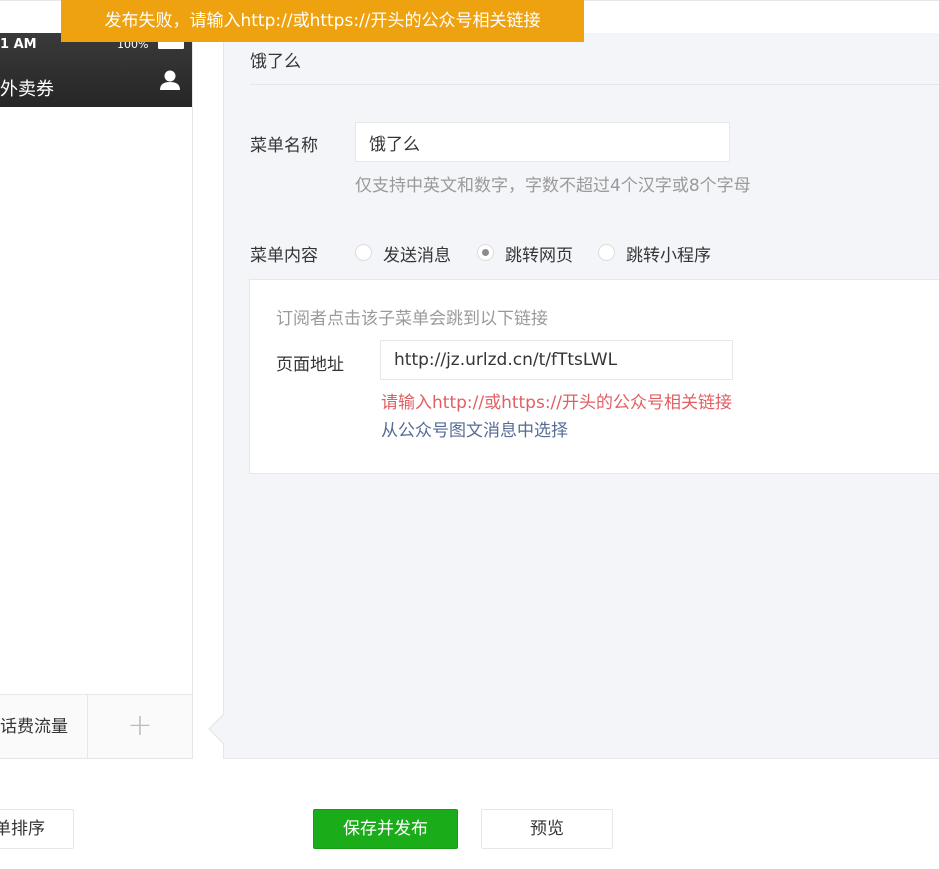 This screenshot has height=869, width=939. Describe the element at coordinates (556, 360) in the screenshot. I see `page-url-input` at that location.